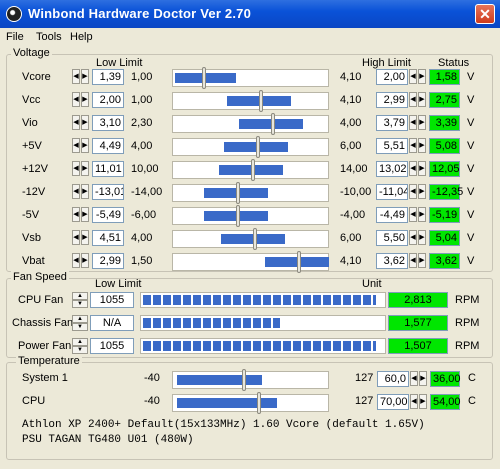  Describe the element at coordinates (250, 14) in the screenshot. I see `title-bar: Winbond Hardware Doctor Ver 2.70 ✕` at that location.